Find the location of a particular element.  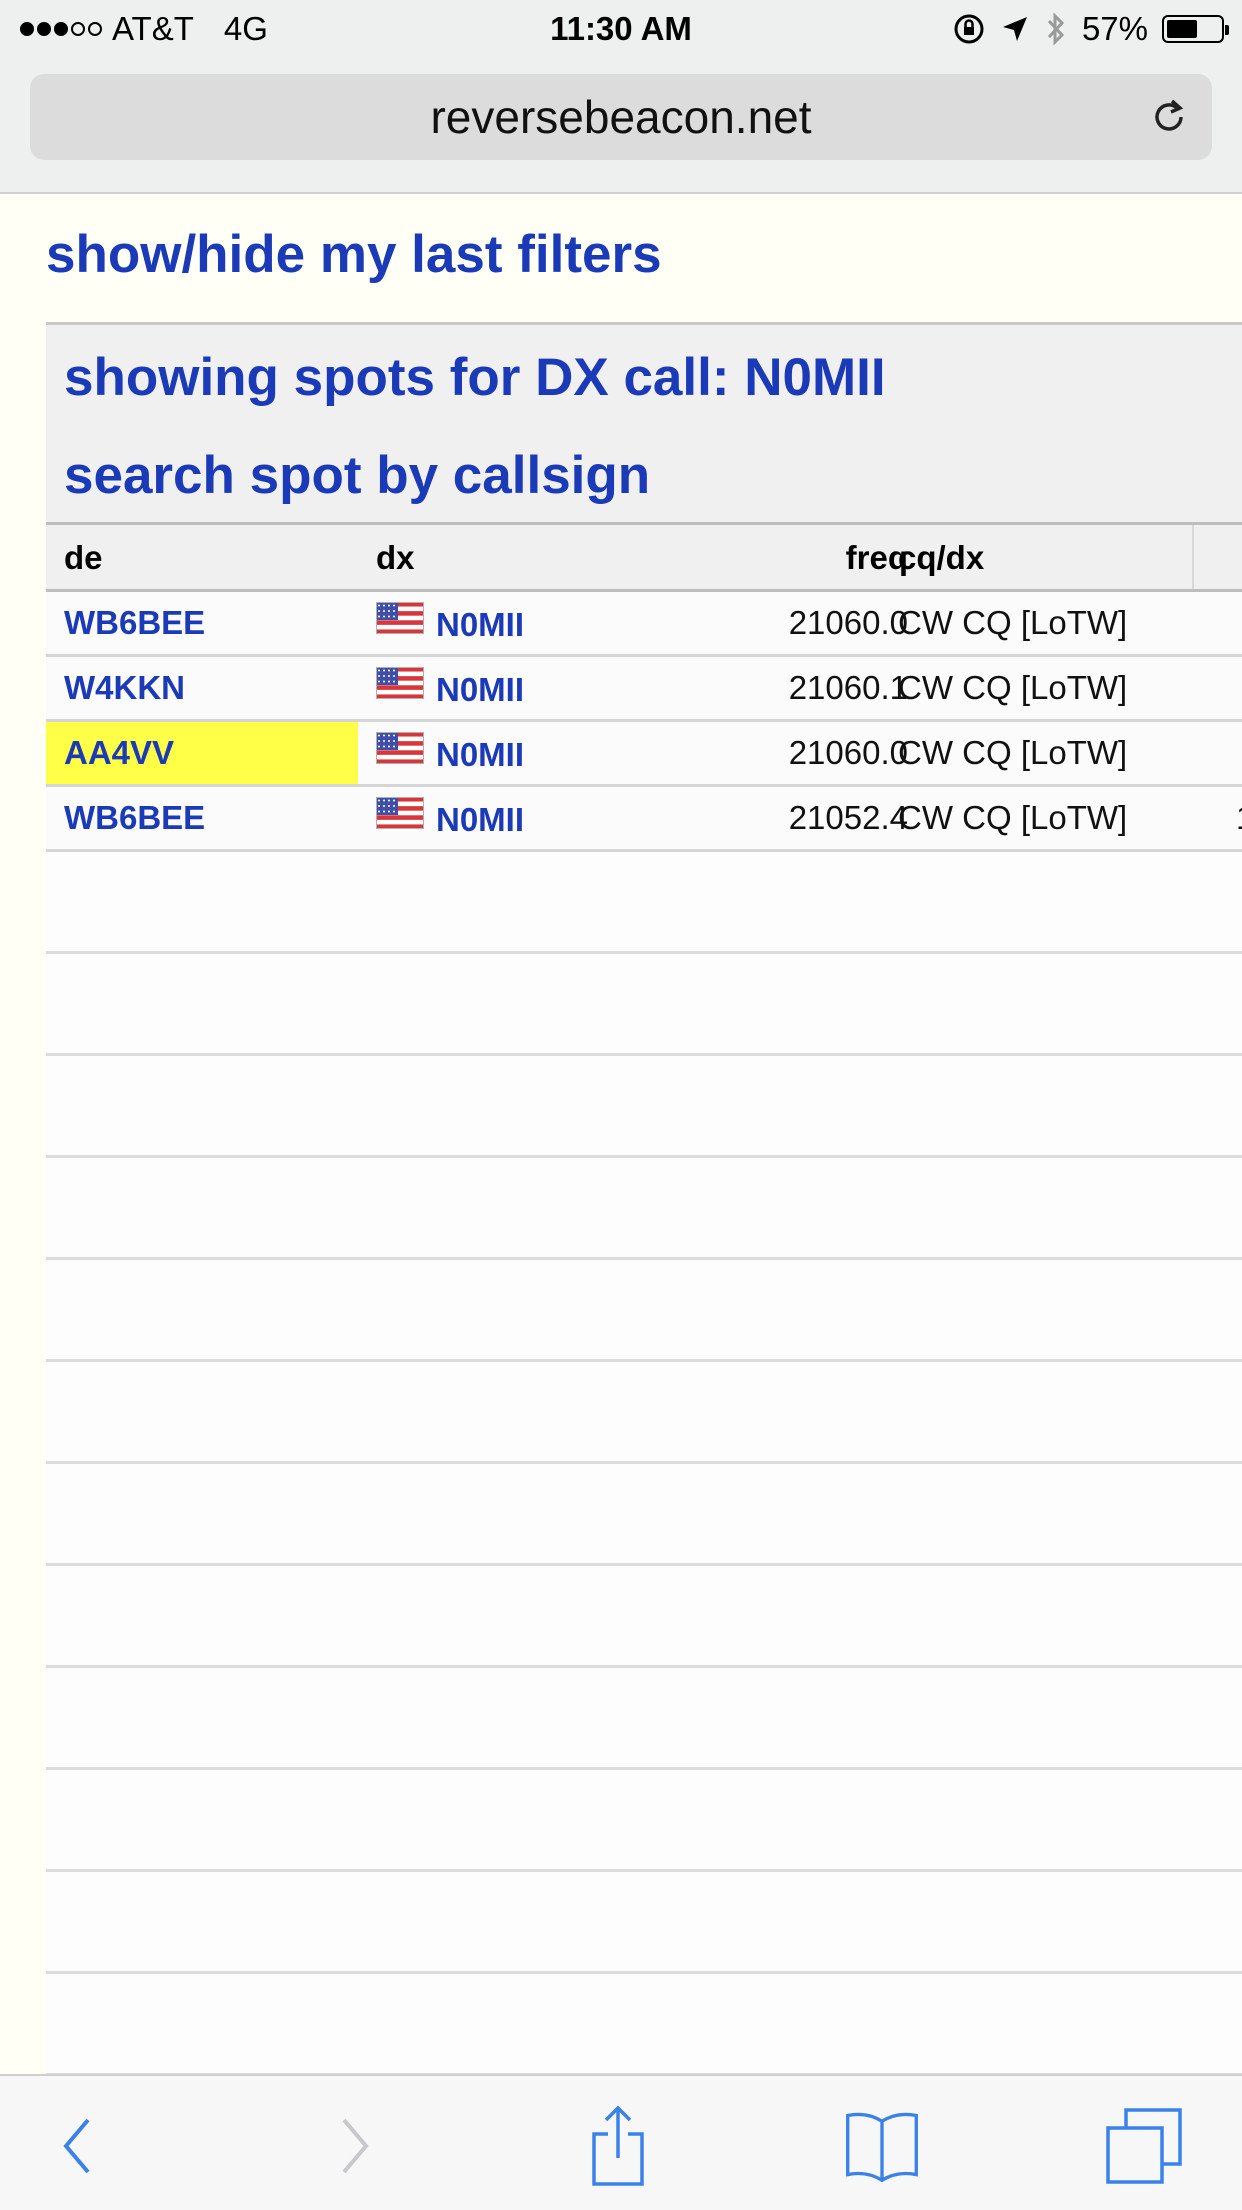

browser-toolbar is located at coordinates (621, 2142).